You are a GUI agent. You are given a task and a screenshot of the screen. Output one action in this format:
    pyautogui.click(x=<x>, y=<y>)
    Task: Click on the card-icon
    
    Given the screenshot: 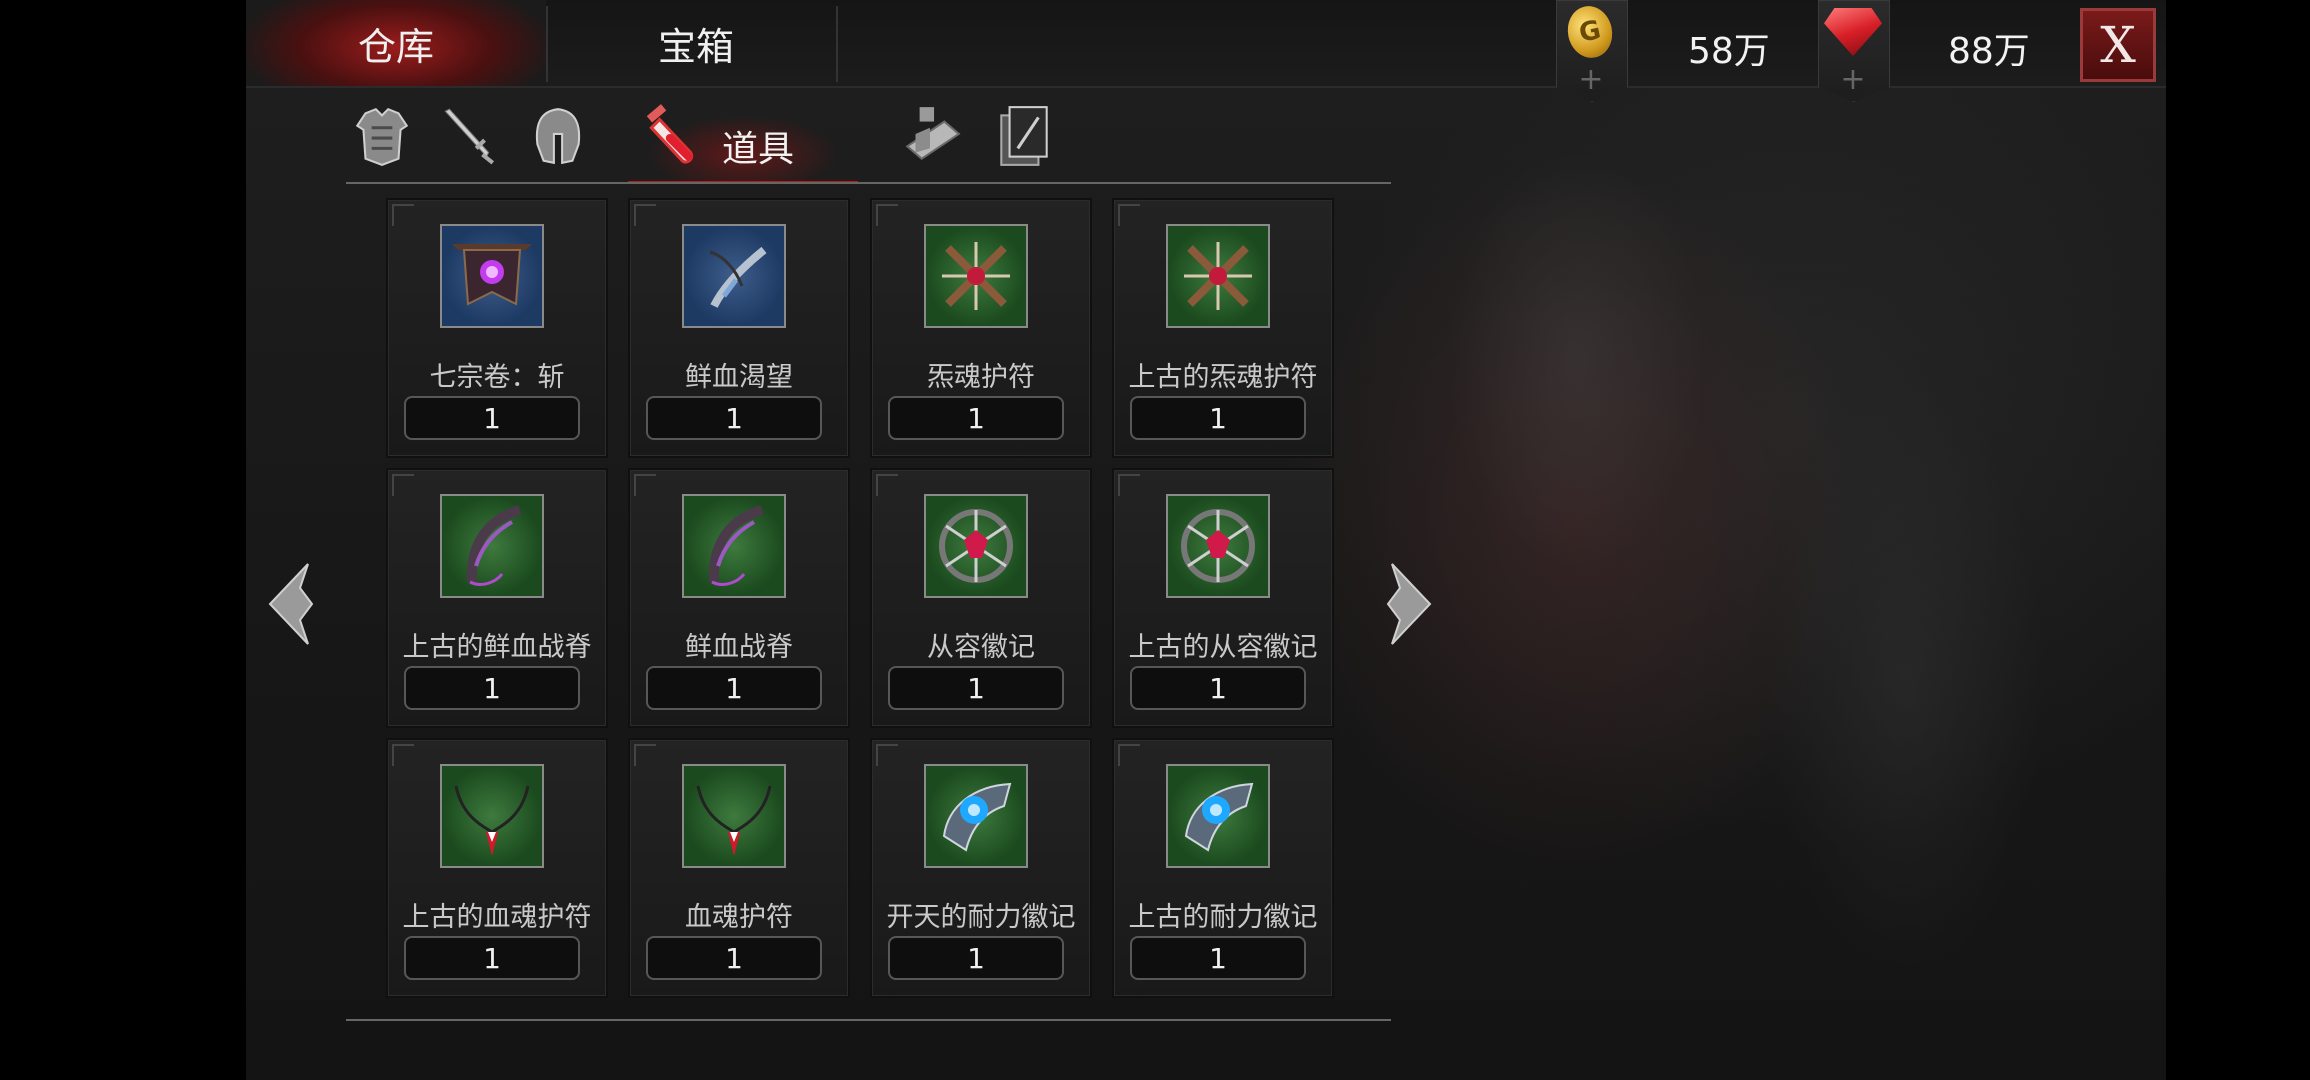 What is the action you would take?
    pyautogui.click(x=1024, y=136)
    